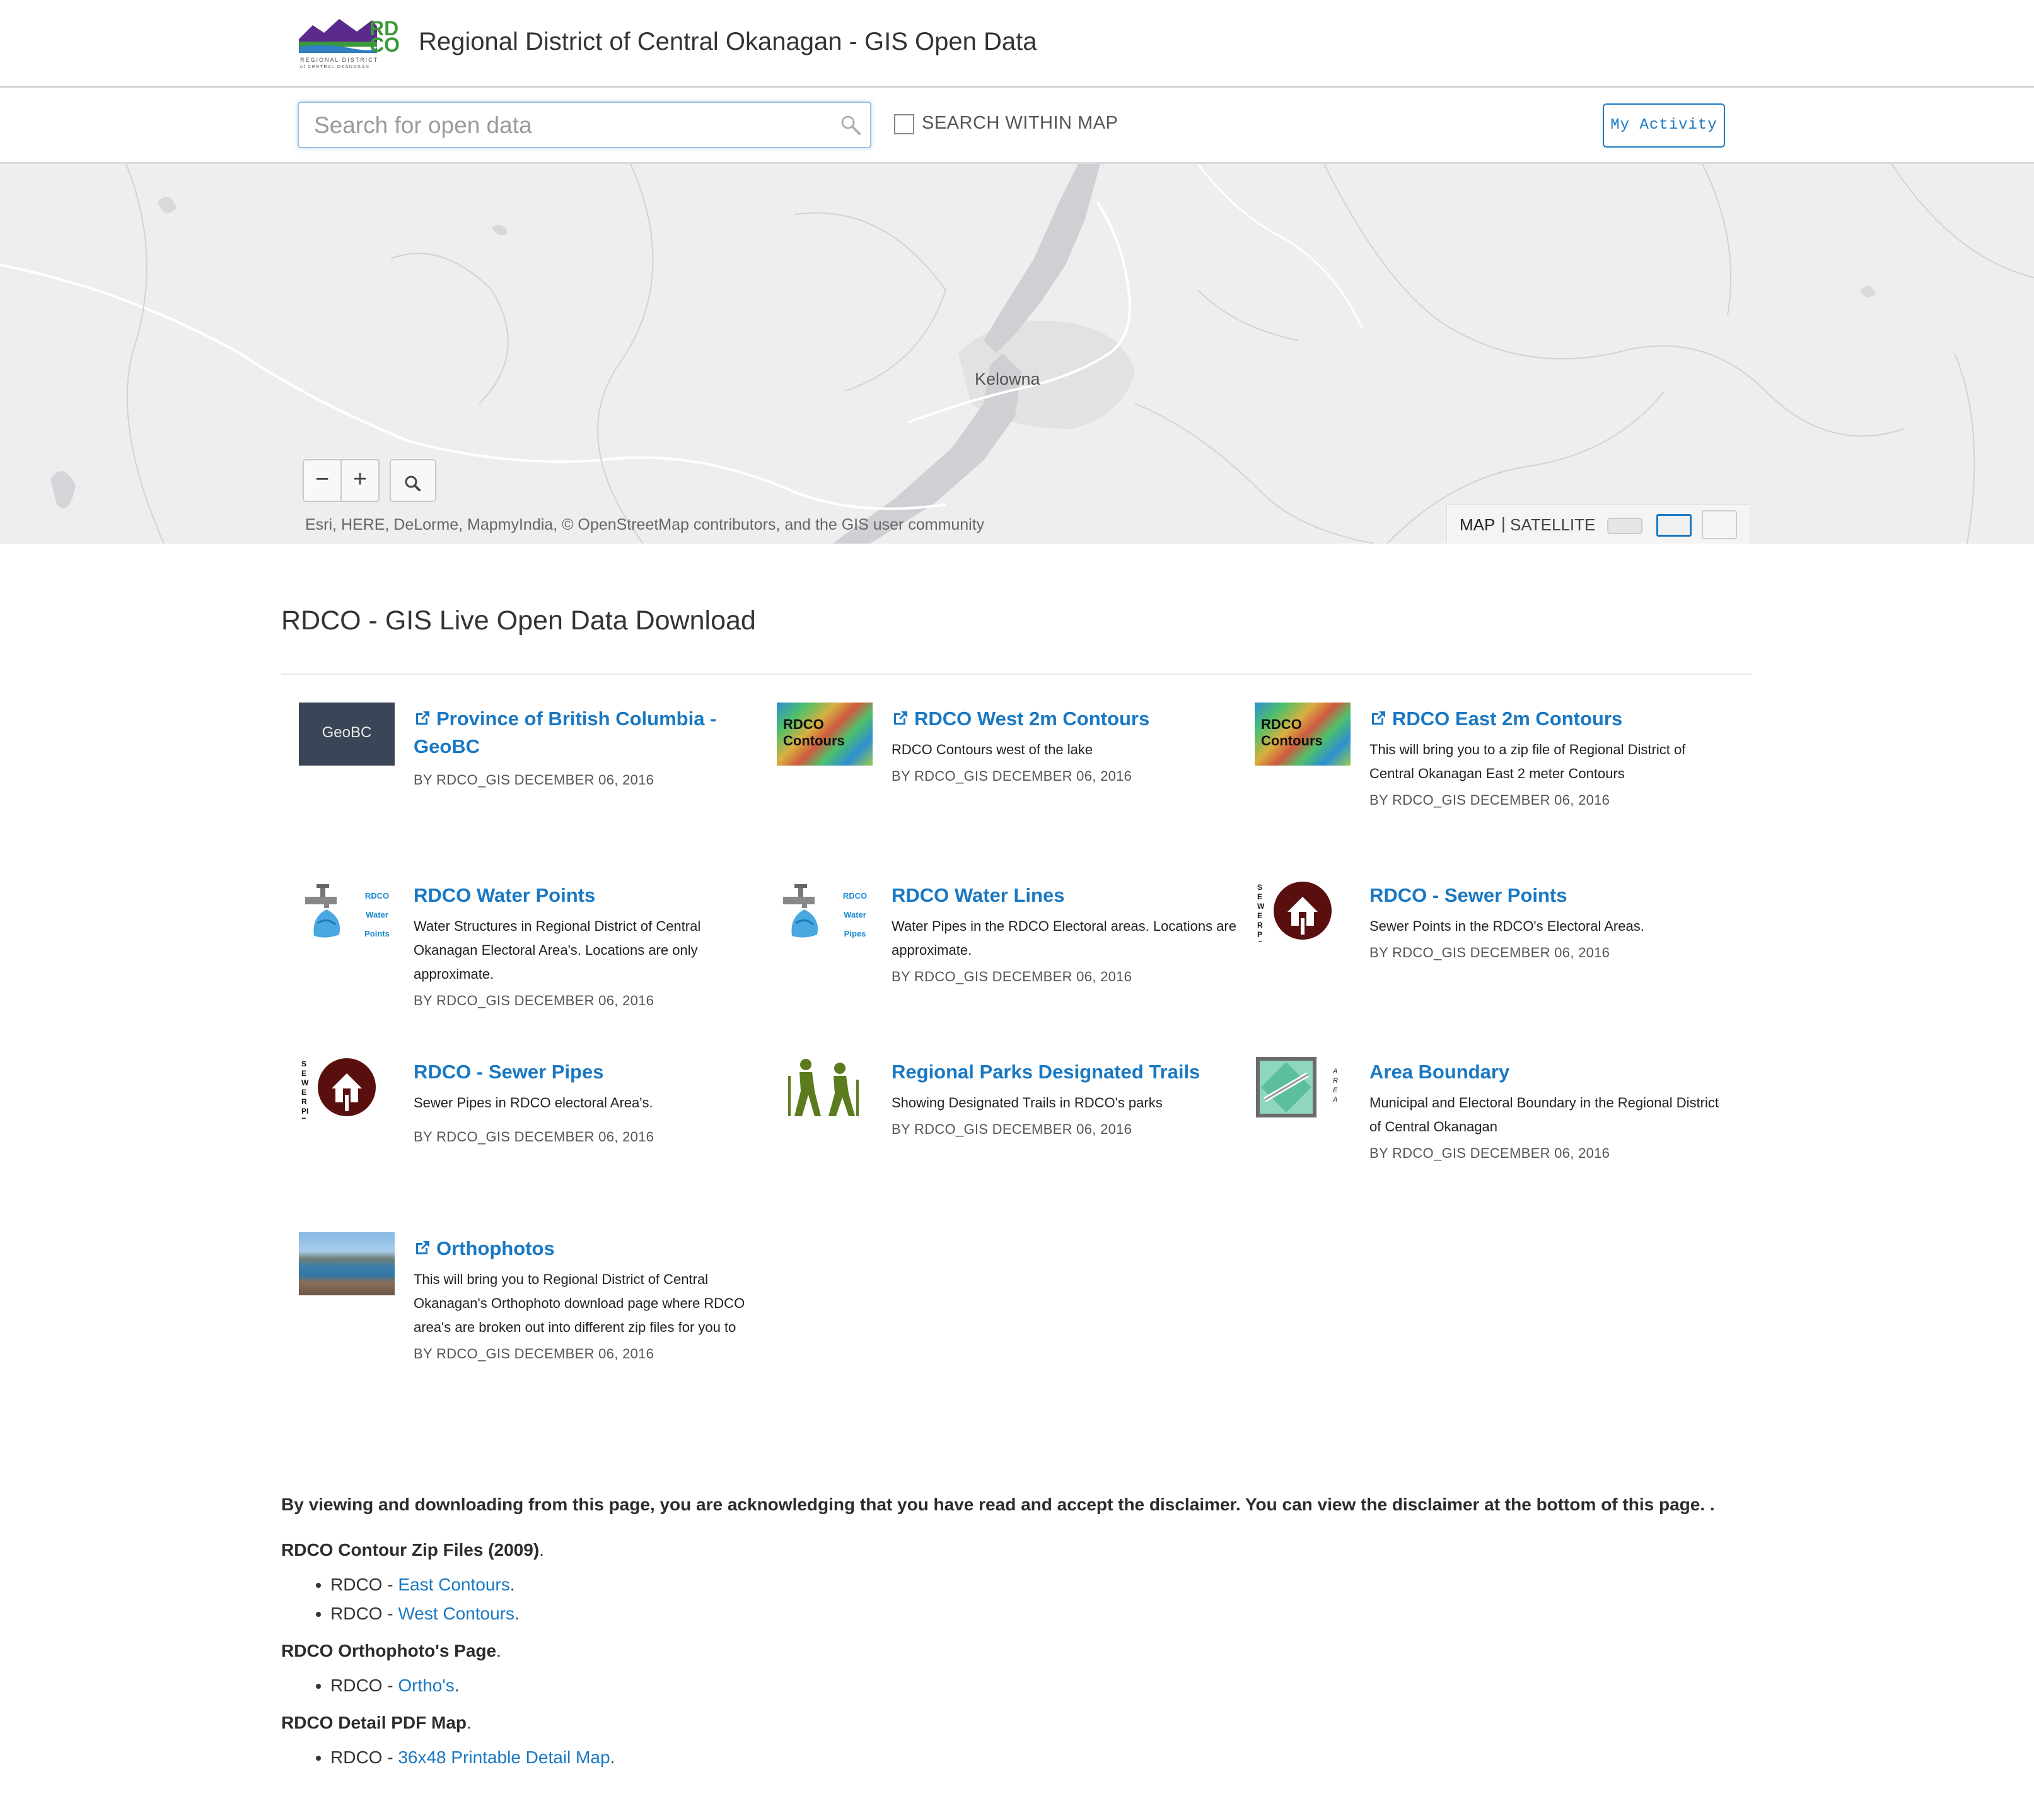  I want to click on dataset-title-link: RDCO - Sewer Pipes, so click(590, 1072).